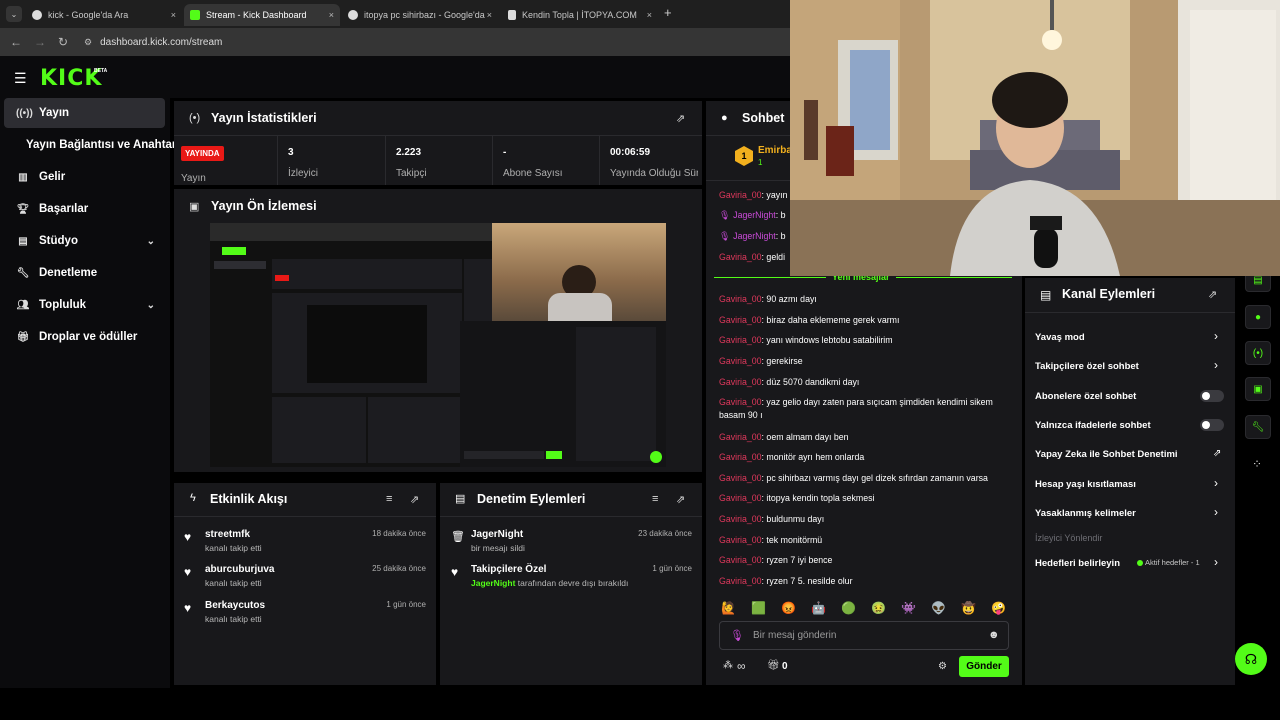 Image resolution: width=1280 pixels, height=720 pixels. What do you see at coordinates (1085, 484) in the screenshot?
I see `action-account-age: Hesap yaşı kısıtlaması` at bounding box center [1085, 484].